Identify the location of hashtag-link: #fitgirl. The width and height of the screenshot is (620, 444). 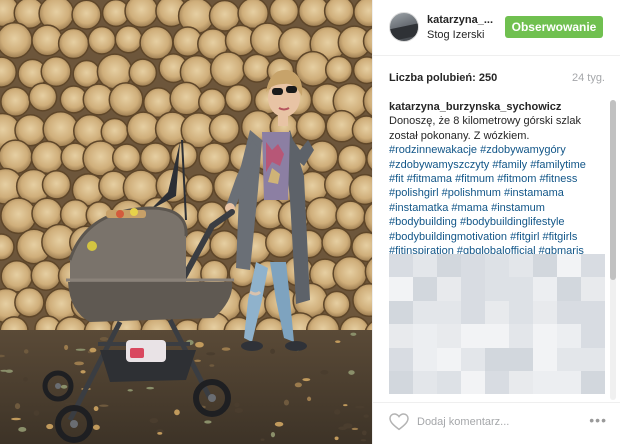
(524, 237).